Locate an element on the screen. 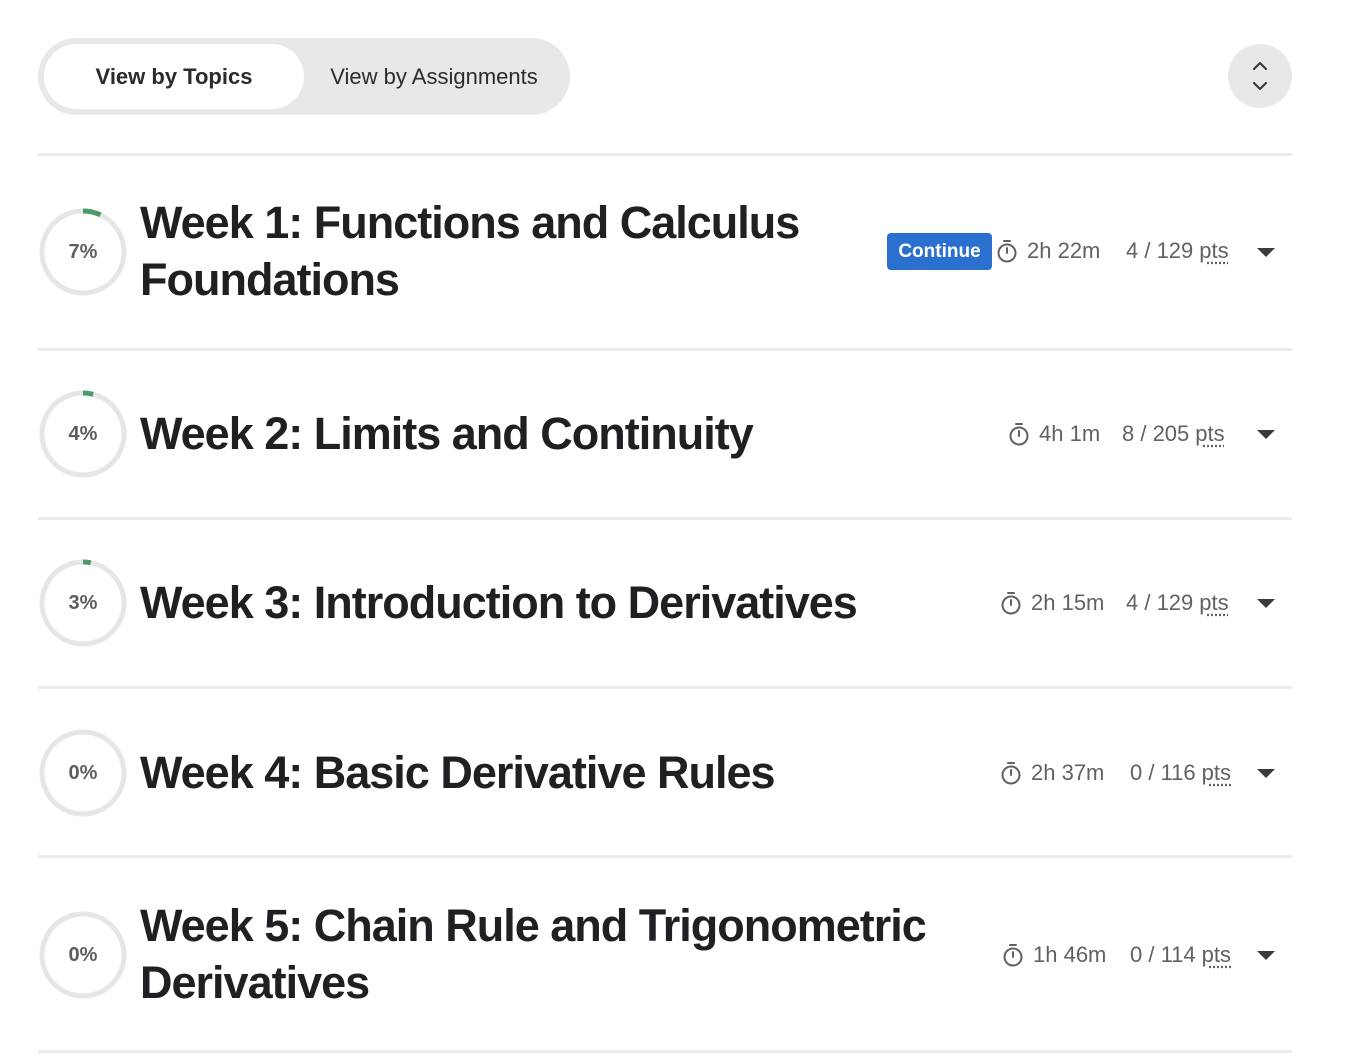  duration: 1h 46m is located at coordinates (1054, 955).